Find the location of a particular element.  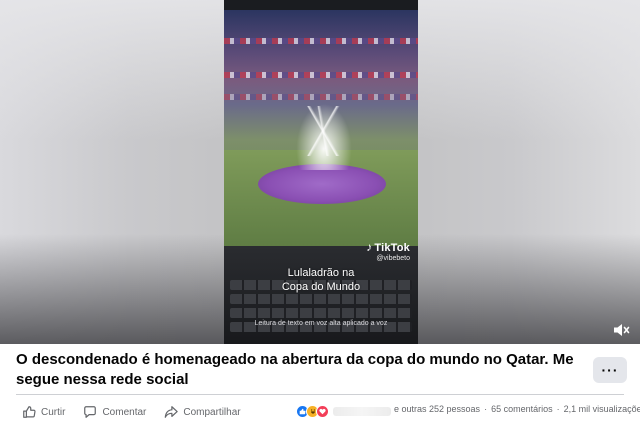

comment-button: Comentar is located at coordinates (114, 412).